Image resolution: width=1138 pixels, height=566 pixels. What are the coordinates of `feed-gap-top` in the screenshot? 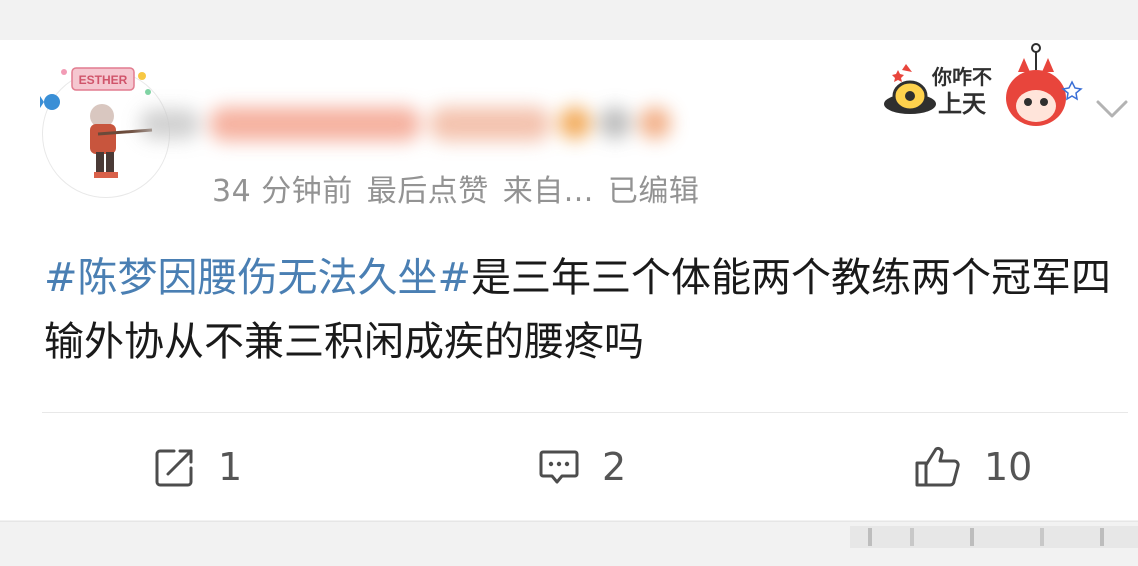 It's located at (569, 20).